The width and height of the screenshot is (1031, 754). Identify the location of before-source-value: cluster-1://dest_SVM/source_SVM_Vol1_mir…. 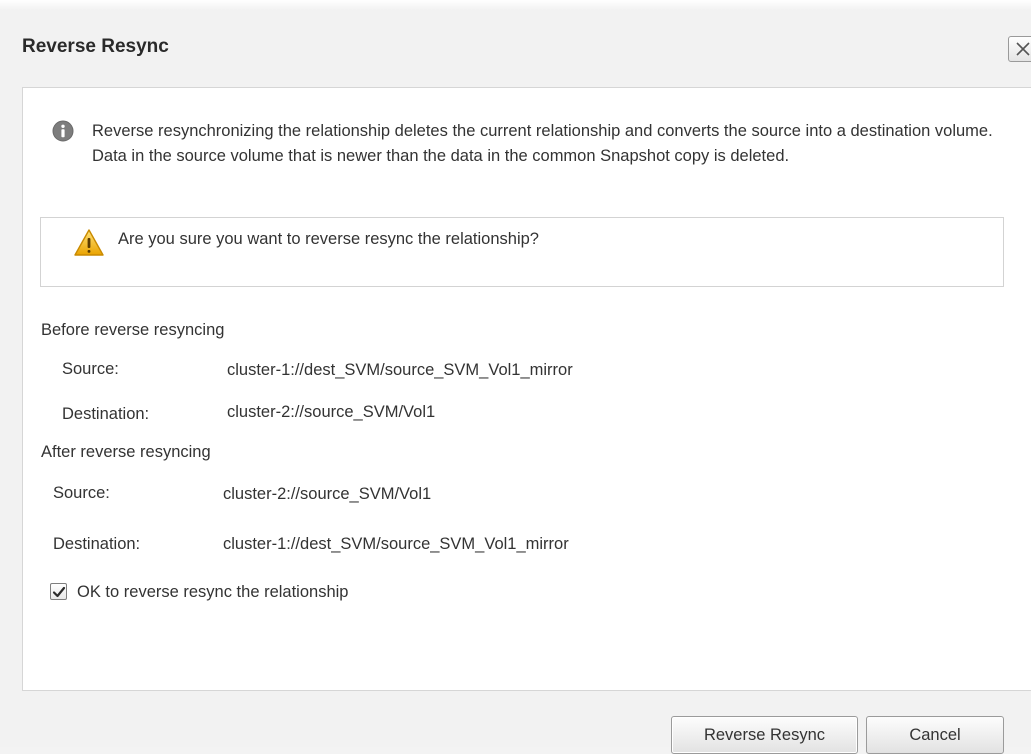
(400, 370).